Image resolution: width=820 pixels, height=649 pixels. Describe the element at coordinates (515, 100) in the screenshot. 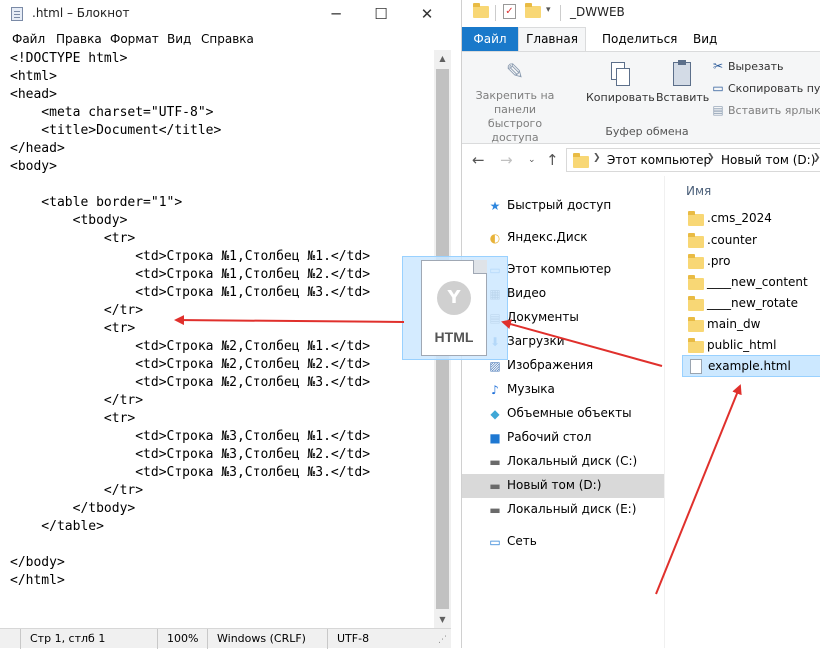

I see `pin-quick-access-button: ✎ Закрепить на панели быстрого доступа` at that location.